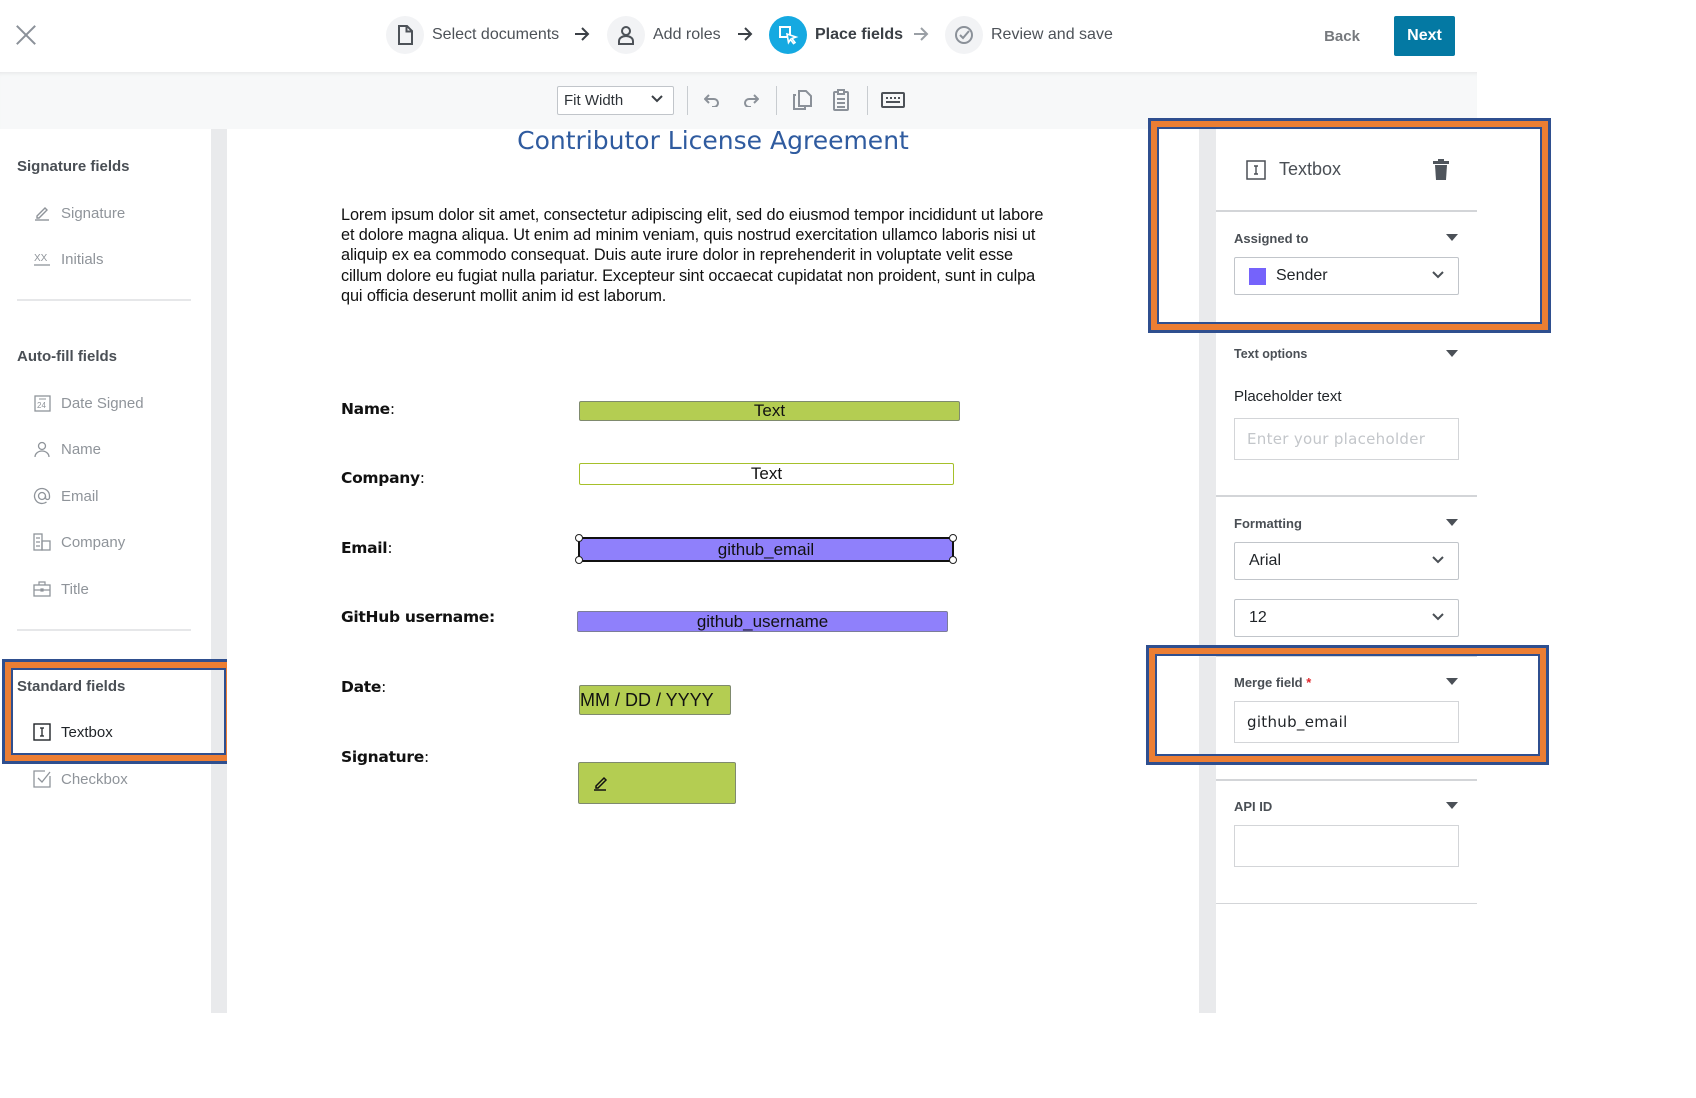  Describe the element at coordinates (81, 449) in the screenshot. I see `sidebar-item-label: Name` at that location.